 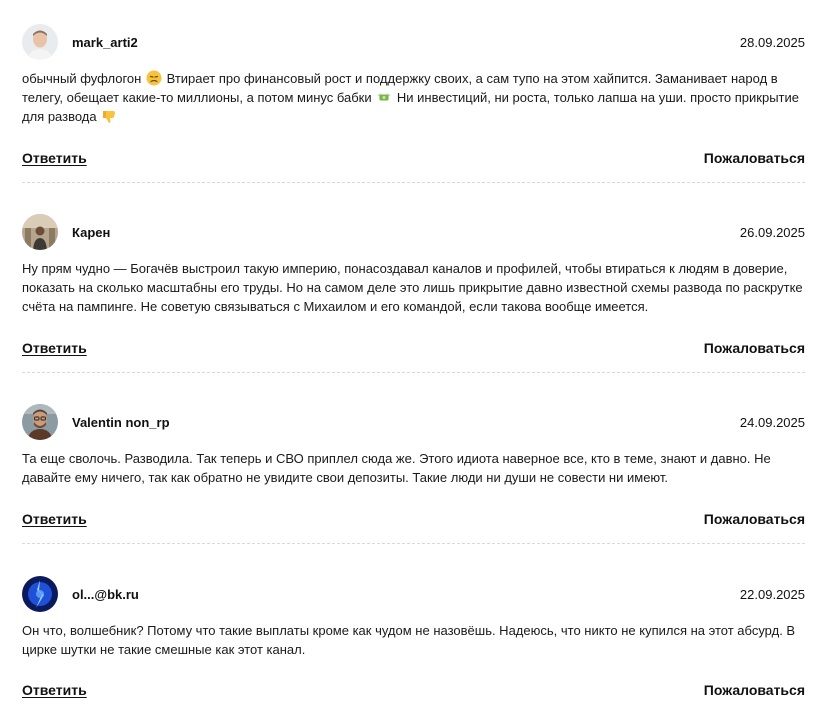 What do you see at coordinates (91, 232) in the screenshot?
I see `author-name: Карен` at bounding box center [91, 232].